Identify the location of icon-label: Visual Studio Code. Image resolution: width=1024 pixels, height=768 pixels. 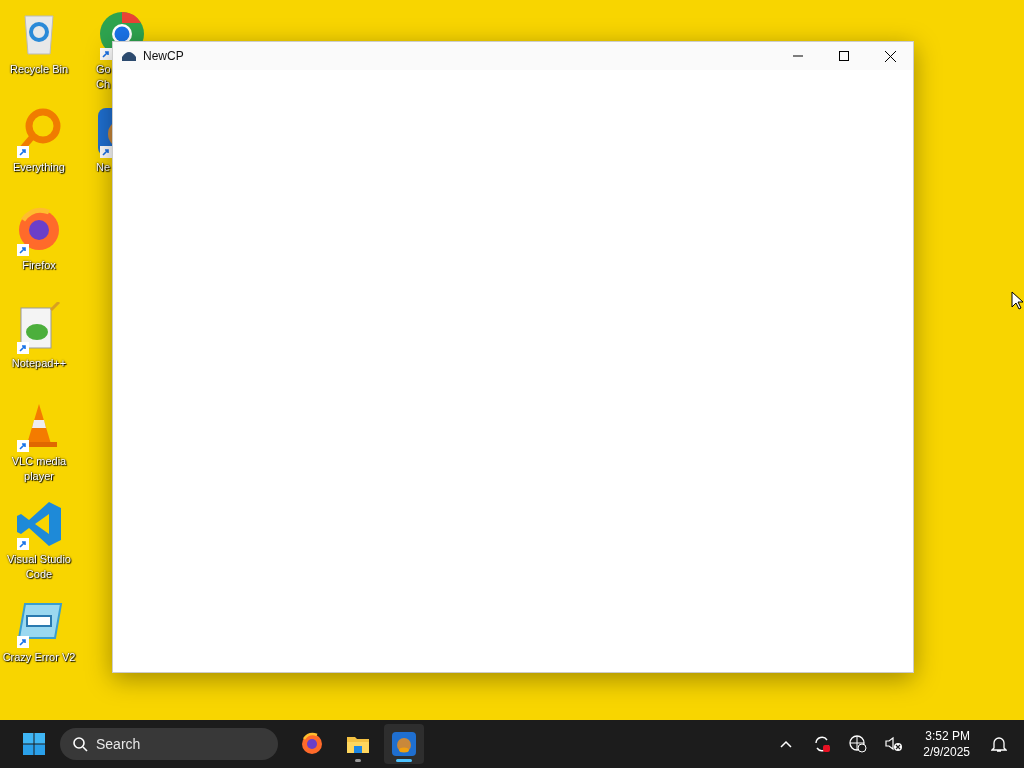
(39, 567).